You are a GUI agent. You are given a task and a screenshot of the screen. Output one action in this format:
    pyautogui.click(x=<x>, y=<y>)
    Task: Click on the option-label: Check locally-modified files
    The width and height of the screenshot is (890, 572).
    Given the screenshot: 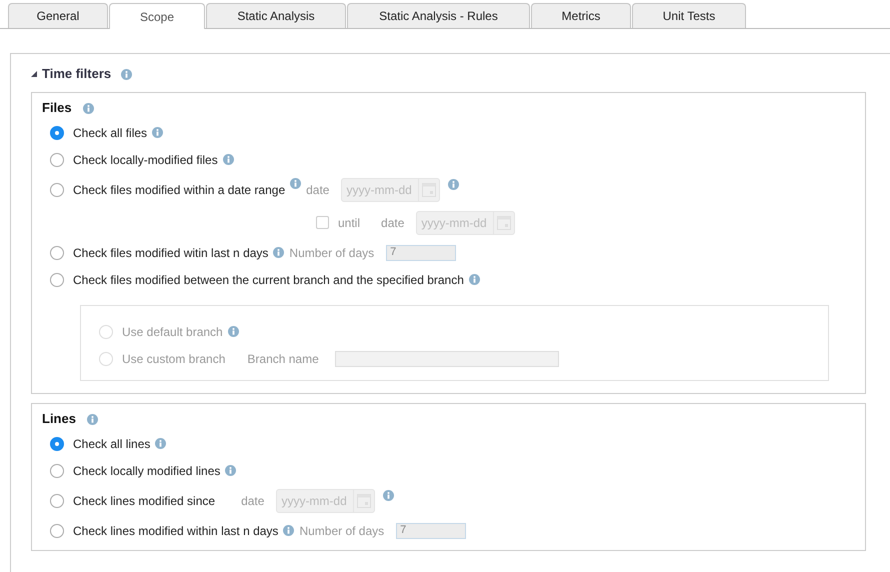 What is the action you would take?
    pyautogui.click(x=145, y=160)
    